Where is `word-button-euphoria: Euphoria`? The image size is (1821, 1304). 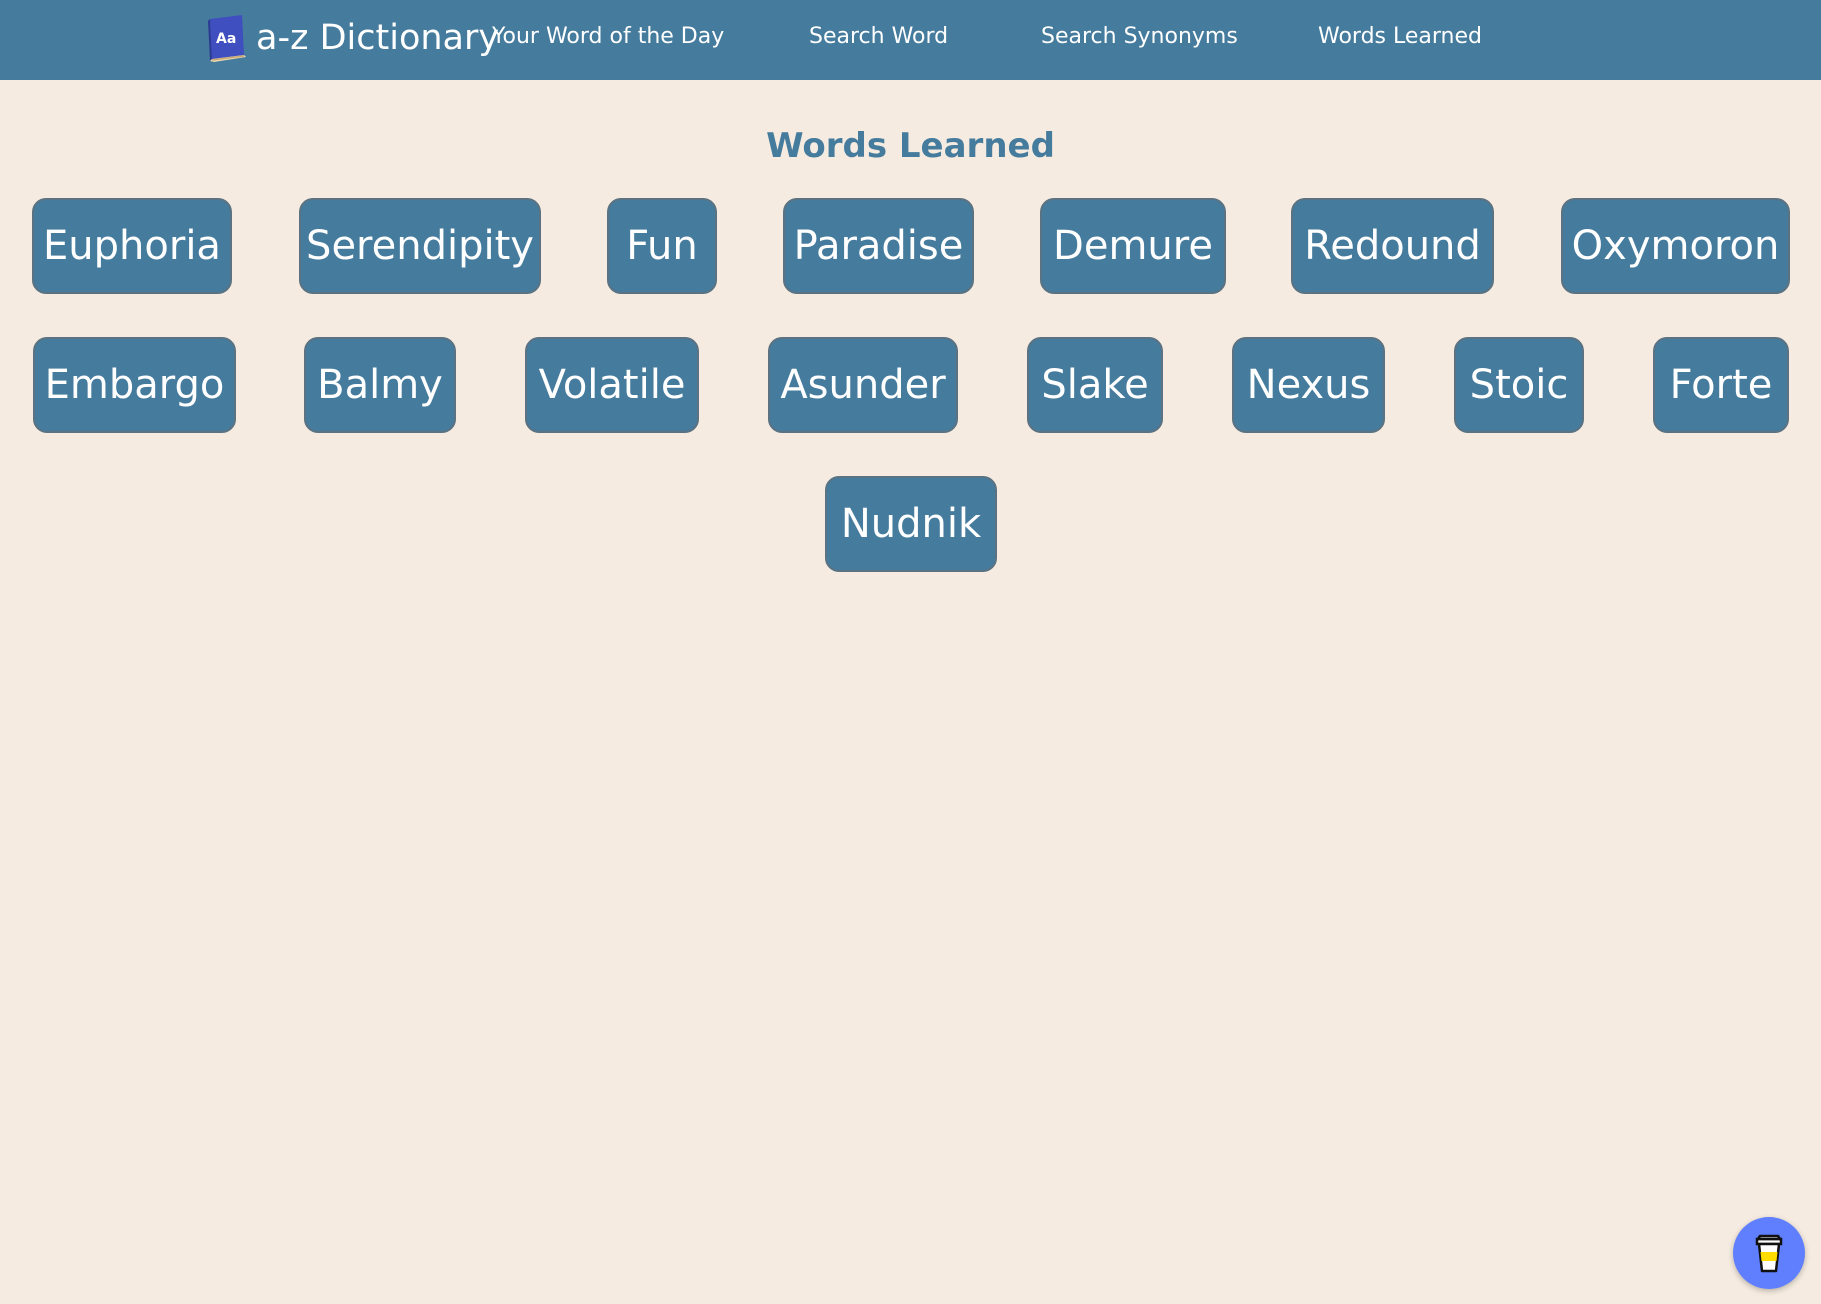
word-button-euphoria: Euphoria is located at coordinates (132, 246).